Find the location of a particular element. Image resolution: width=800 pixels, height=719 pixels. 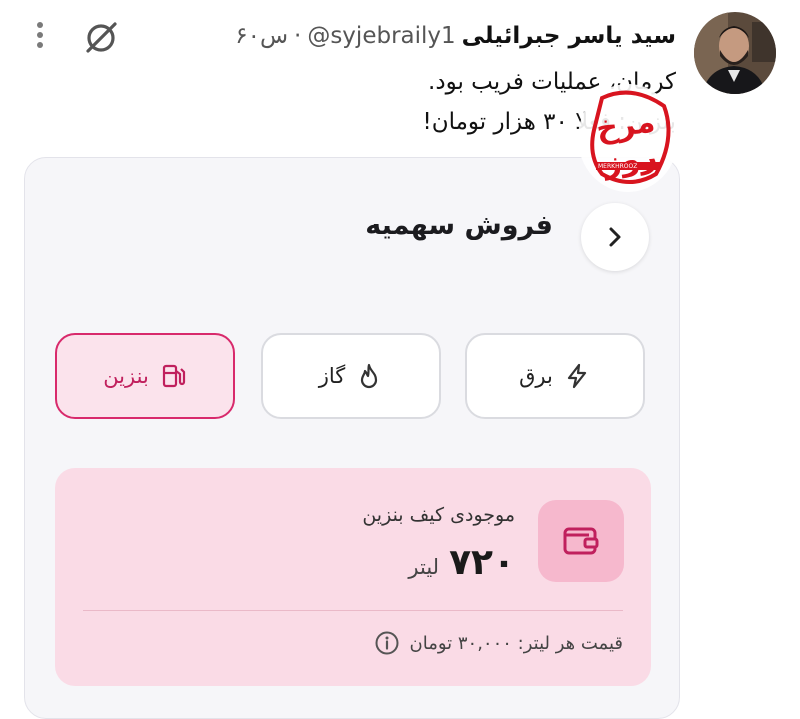

fuel-pump-icon is located at coordinates (173, 376).